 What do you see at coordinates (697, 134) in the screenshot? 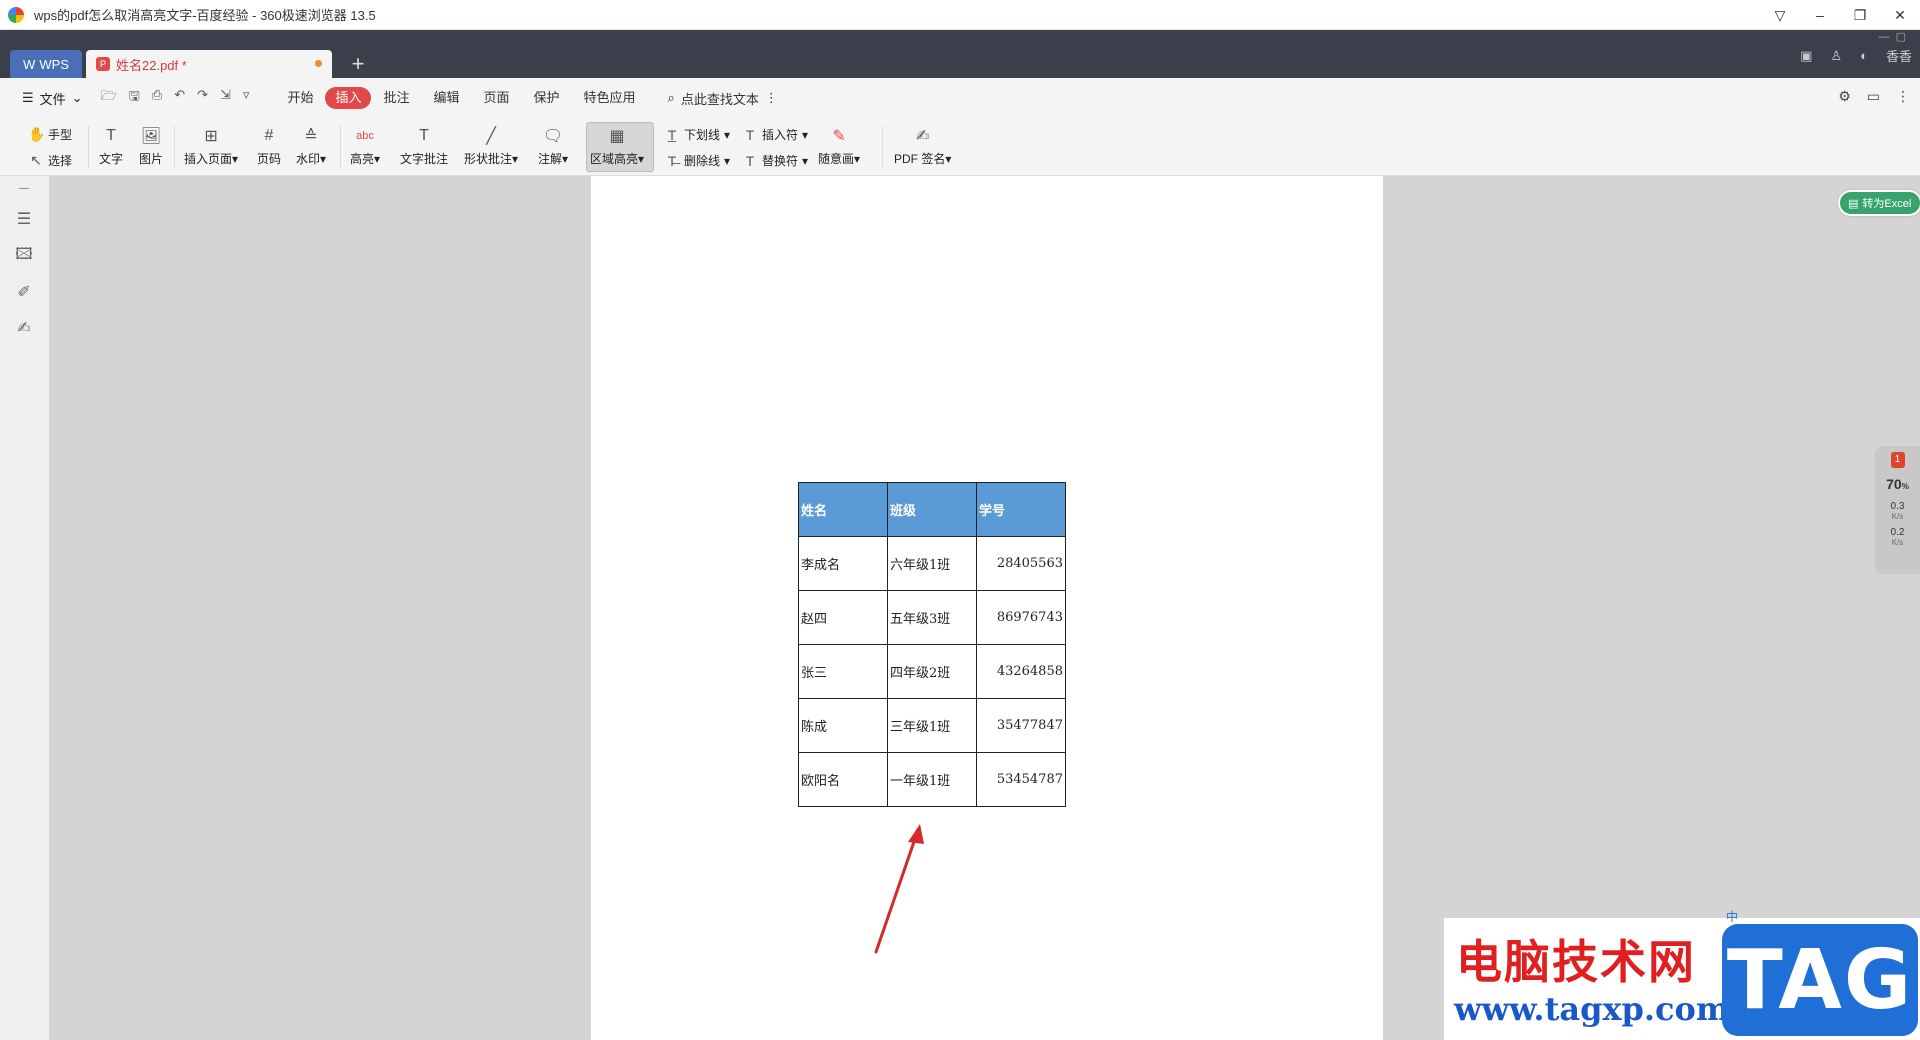
I see `underline-button: T̲ 下划线 ▾` at bounding box center [697, 134].